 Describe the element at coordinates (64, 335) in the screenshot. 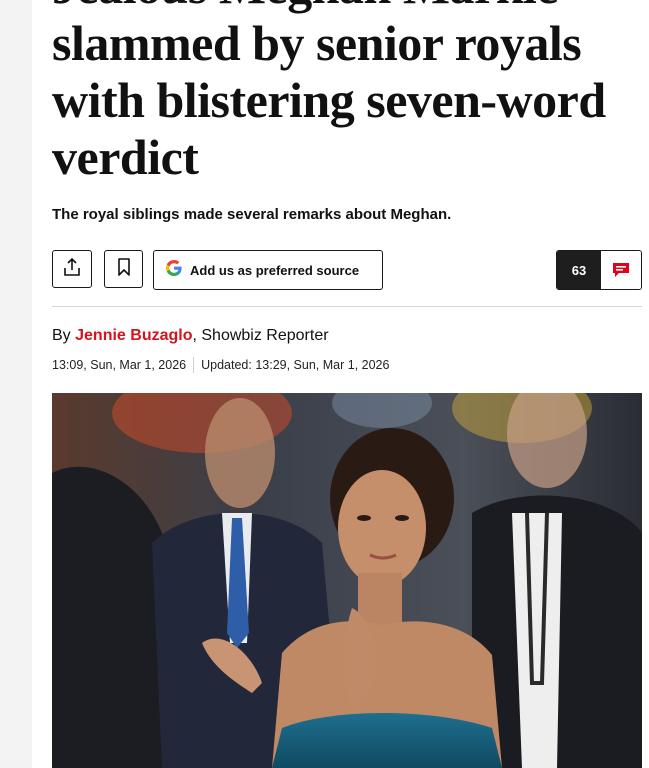

I see `byline-prefix: By` at that location.